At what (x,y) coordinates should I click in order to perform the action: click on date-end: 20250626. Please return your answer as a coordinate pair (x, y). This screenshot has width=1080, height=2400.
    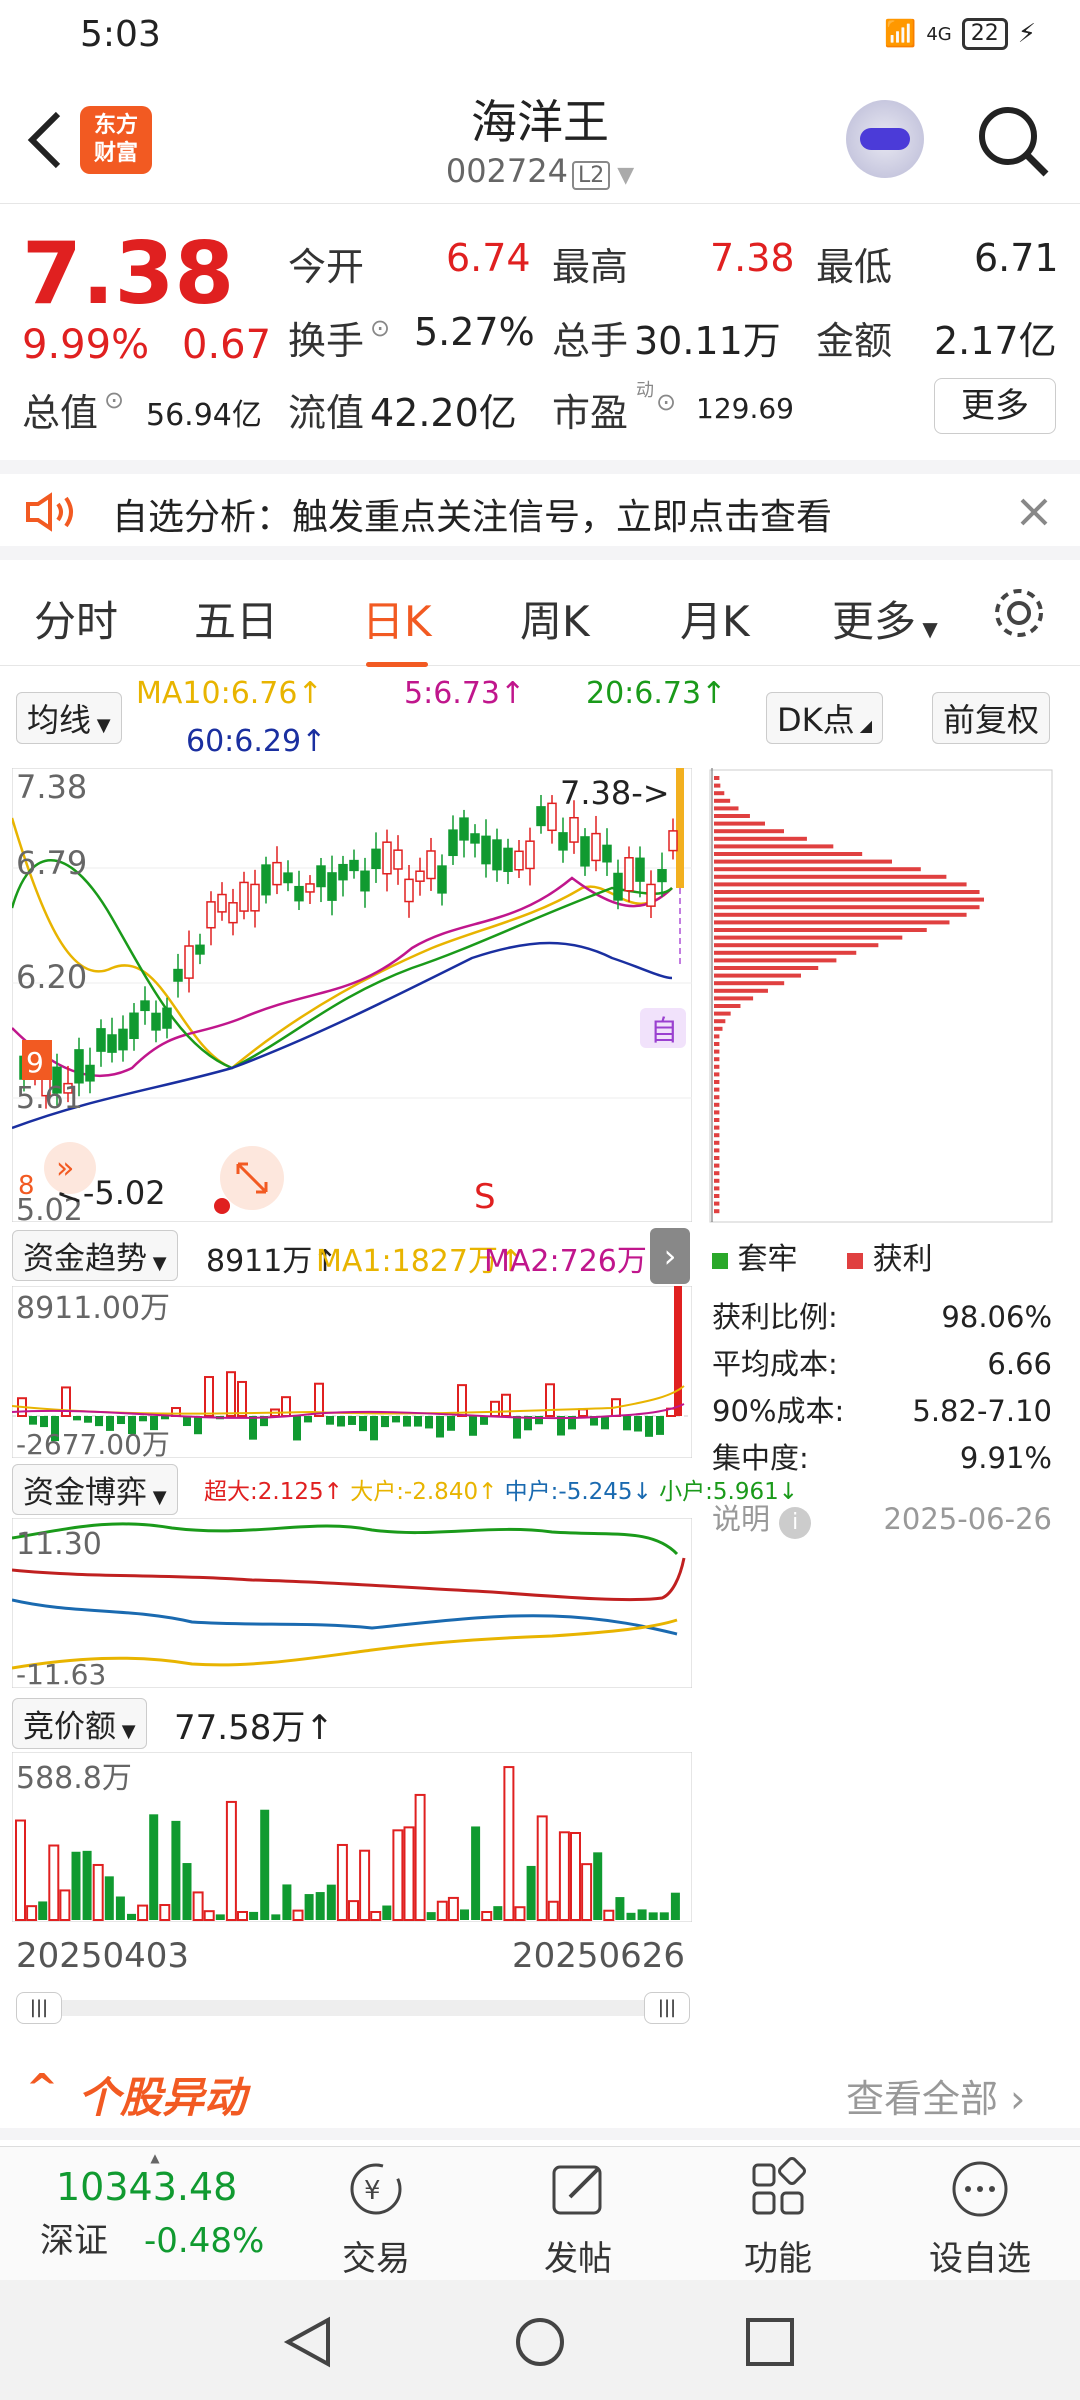
    Looking at the image, I should click on (599, 1956).